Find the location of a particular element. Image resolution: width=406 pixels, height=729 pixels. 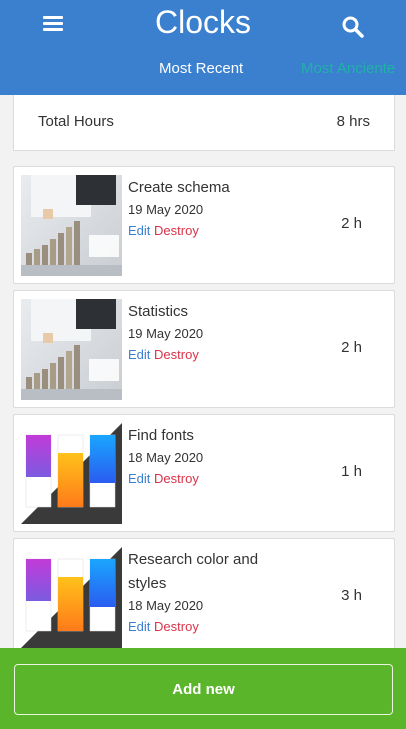

total-hours-label: Total Hours is located at coordinates (76, 121).